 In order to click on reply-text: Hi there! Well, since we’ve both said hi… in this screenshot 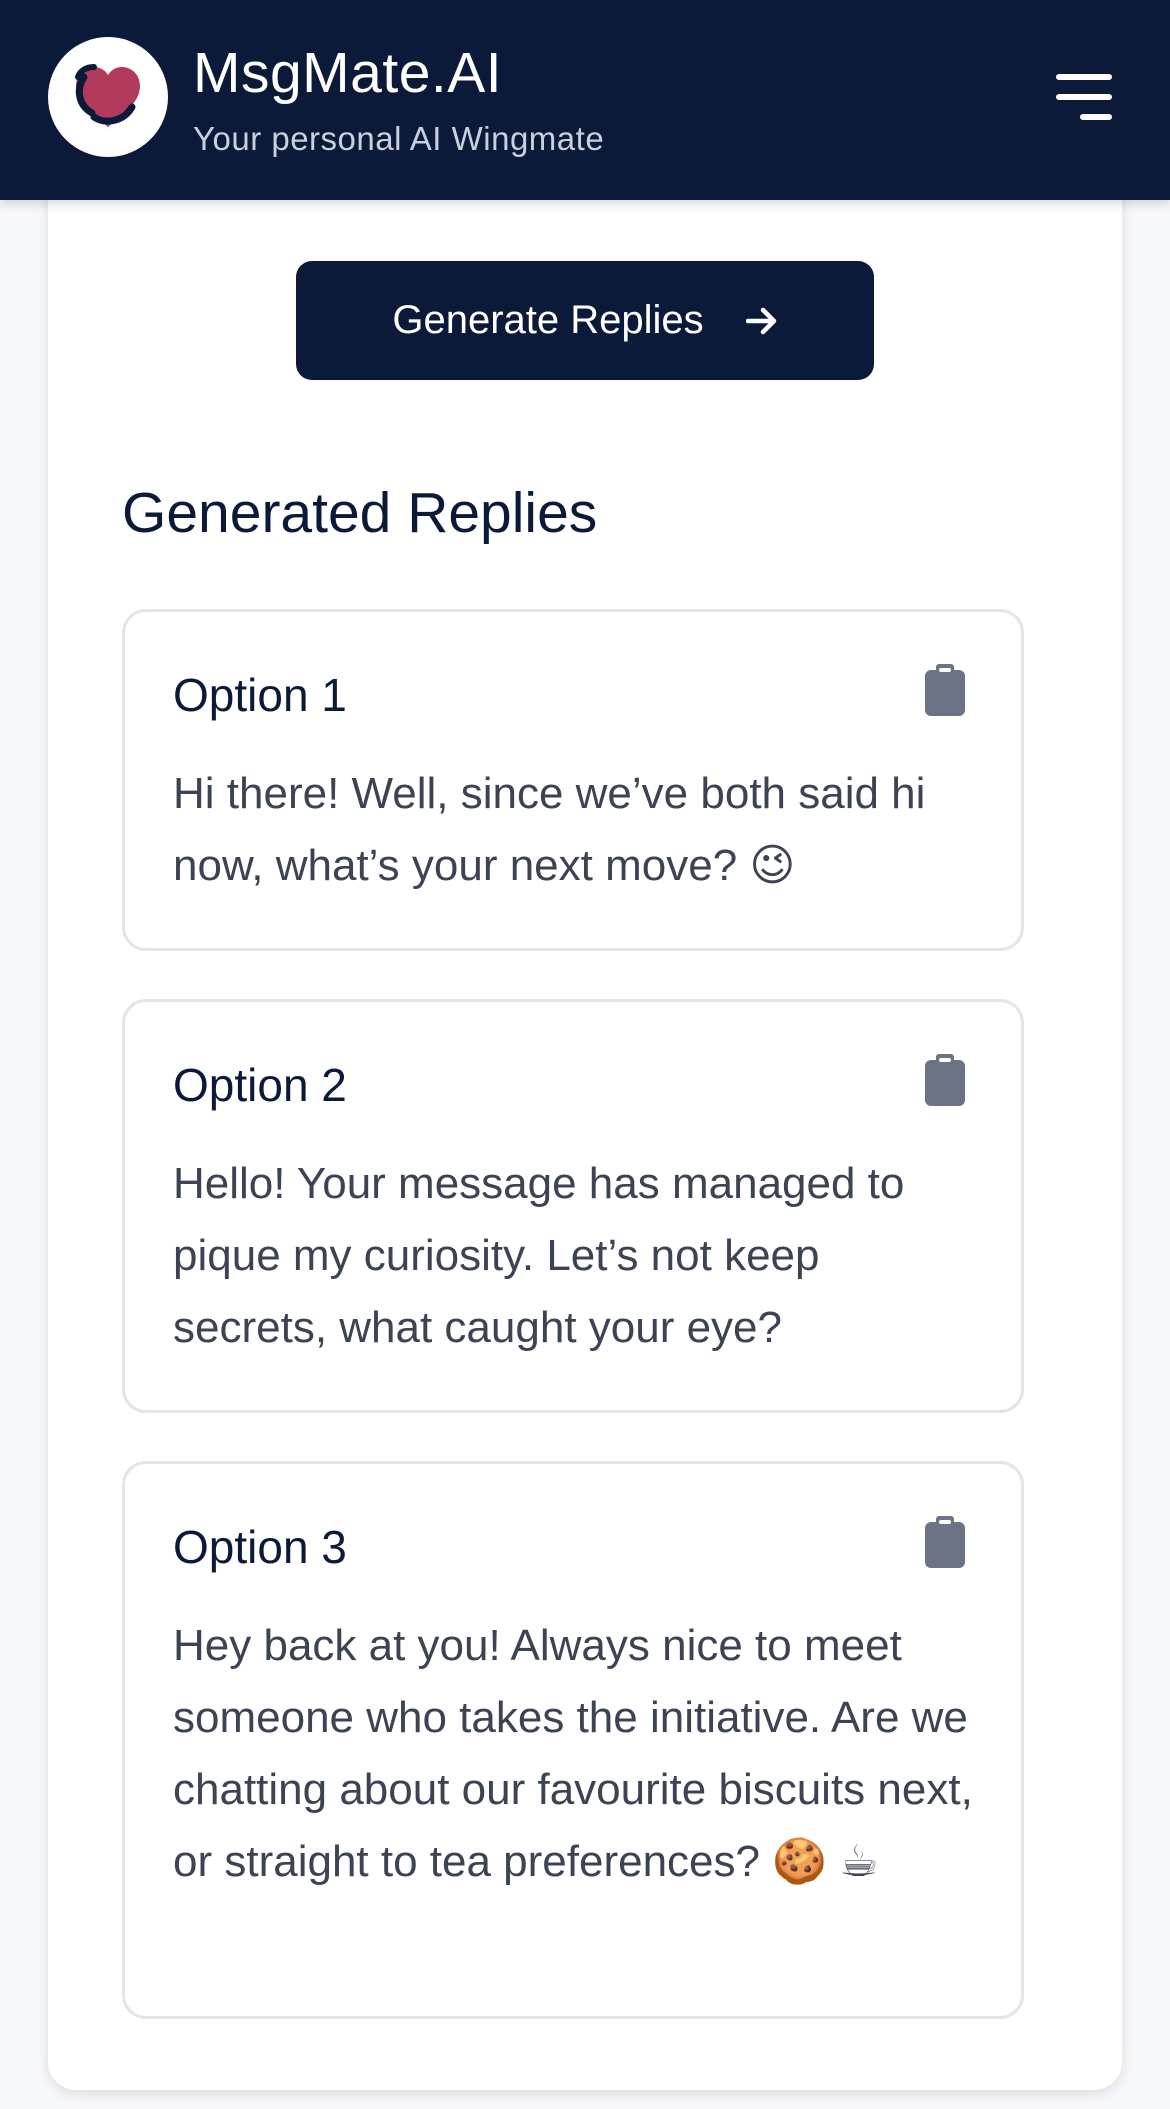, I will do `click(549, 829)`.